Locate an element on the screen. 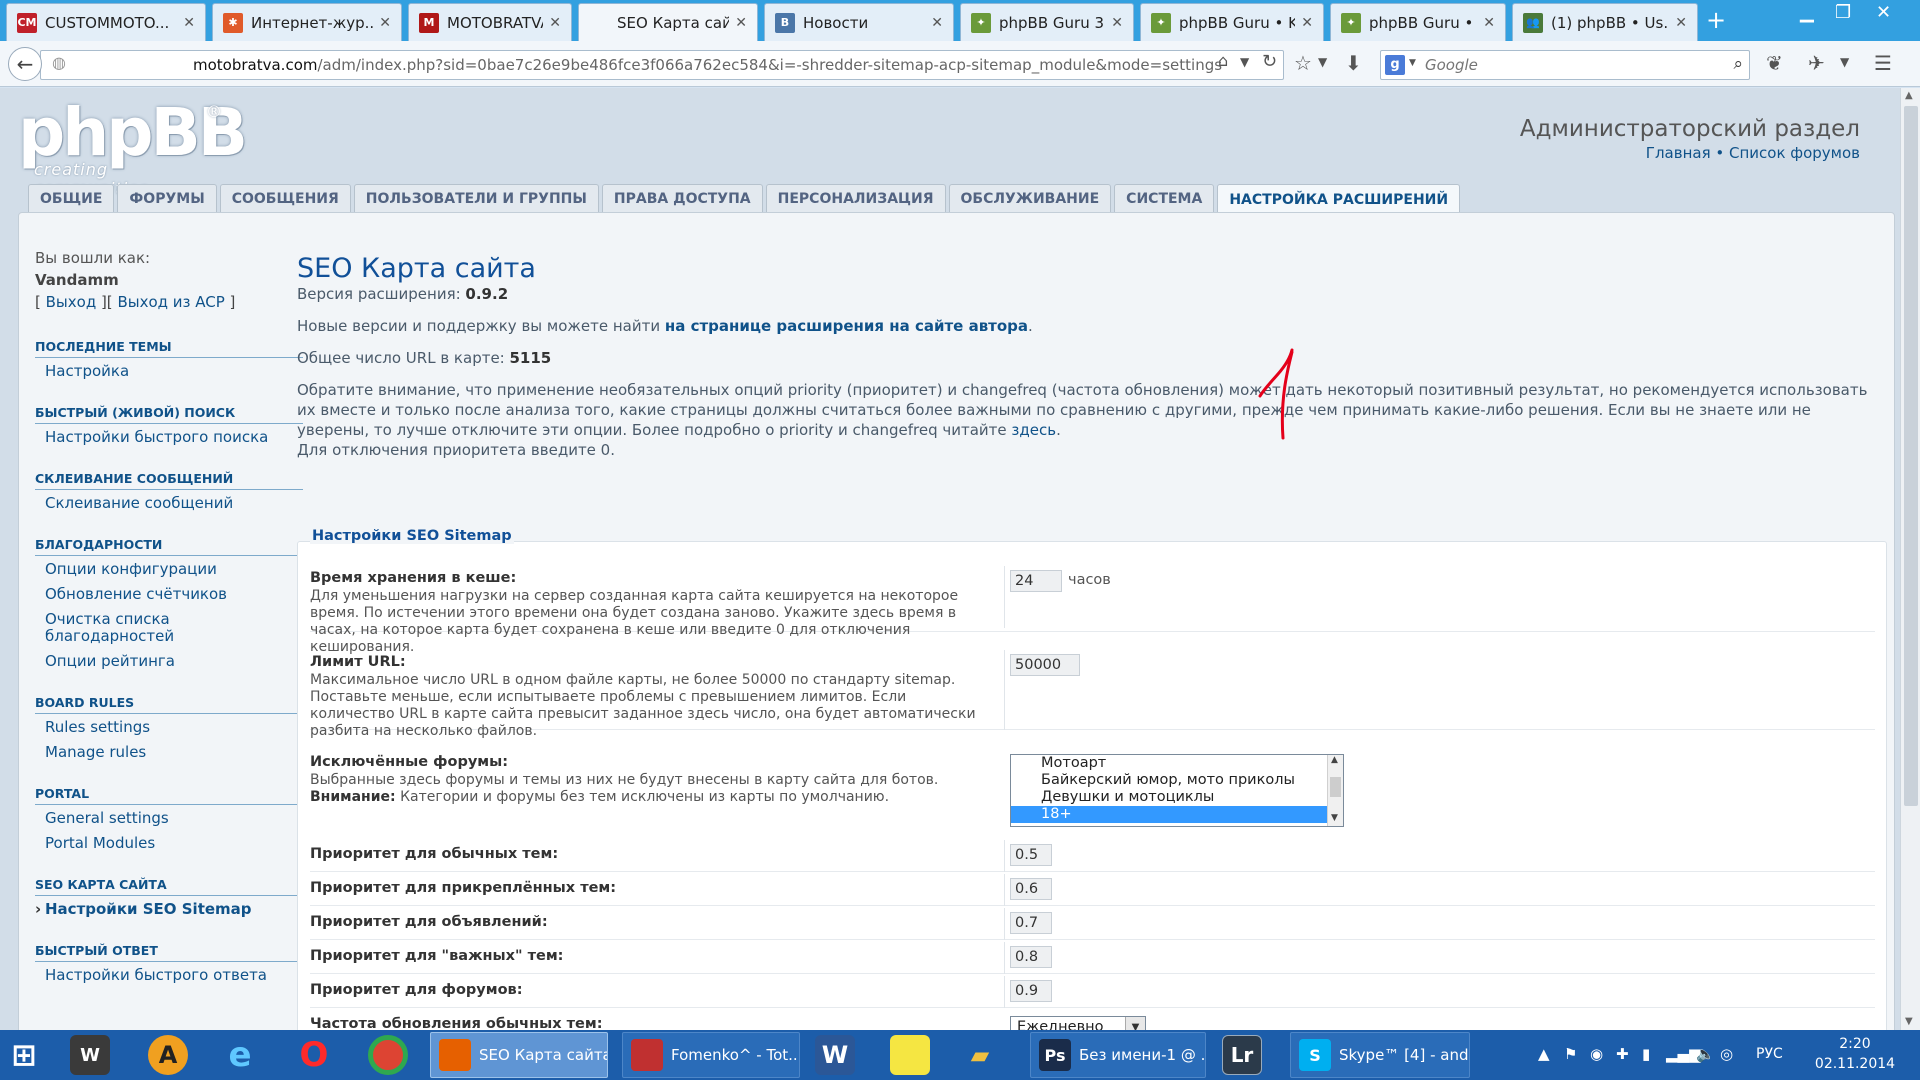 The width and height of the screenshot is (1920, 1080). sidebar-item: Очистка списка благодарностей is located at coordinates (169, 627).